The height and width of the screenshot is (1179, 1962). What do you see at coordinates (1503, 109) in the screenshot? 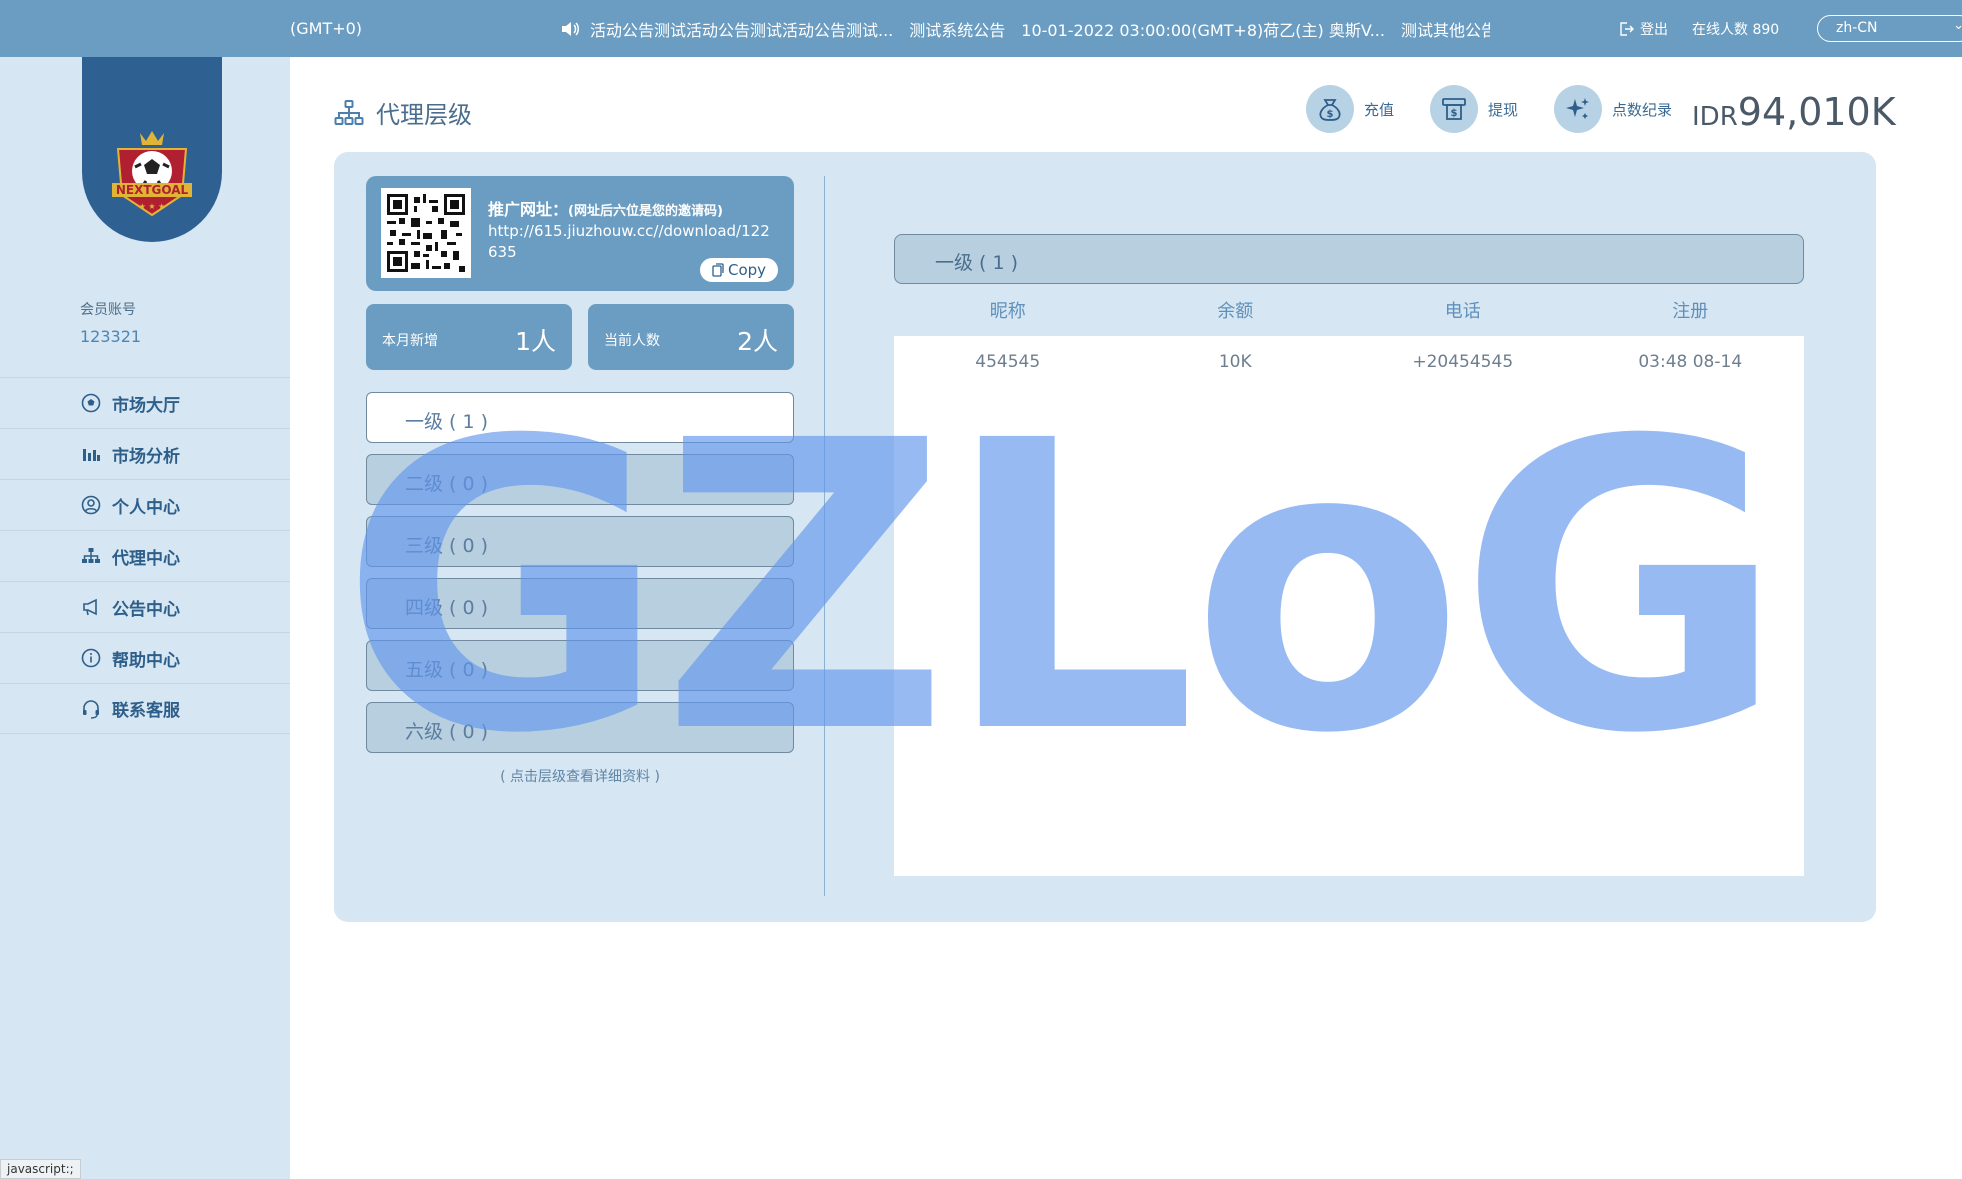
I see `withdraw-label: 提现` at bounding box center [1503, 109].